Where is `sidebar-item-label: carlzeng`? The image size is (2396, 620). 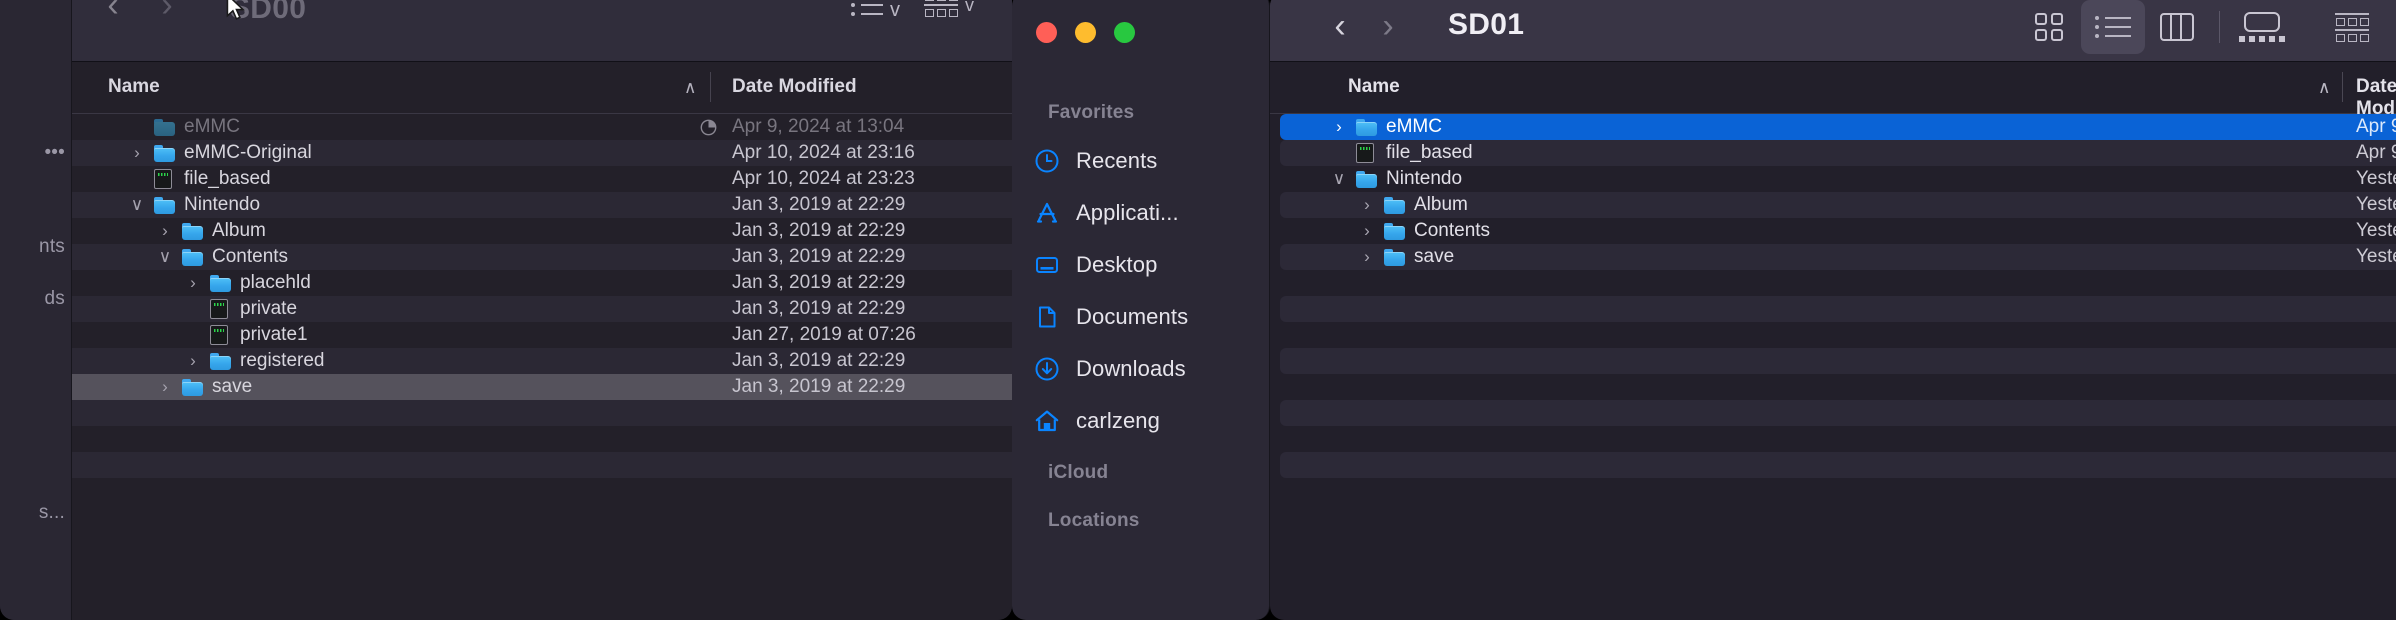
sidebar-item-label: carlzeng is located at coordinates (1118, 420).